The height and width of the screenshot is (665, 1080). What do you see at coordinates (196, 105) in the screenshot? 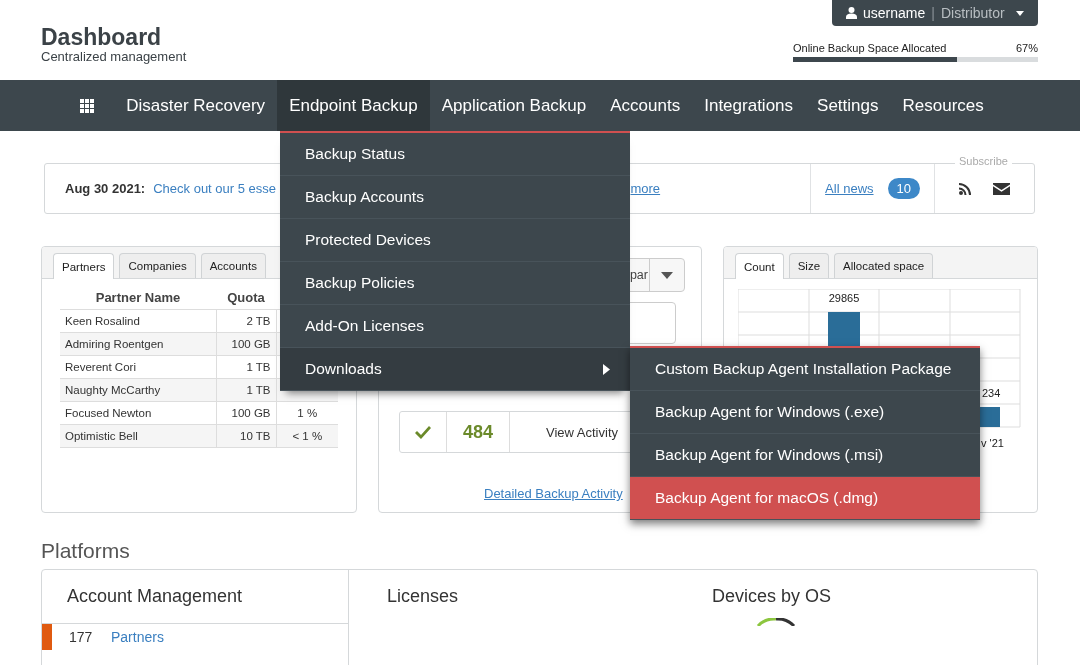
I see `nav-item: Disaster Recovery` at bounding box center [196, 105].